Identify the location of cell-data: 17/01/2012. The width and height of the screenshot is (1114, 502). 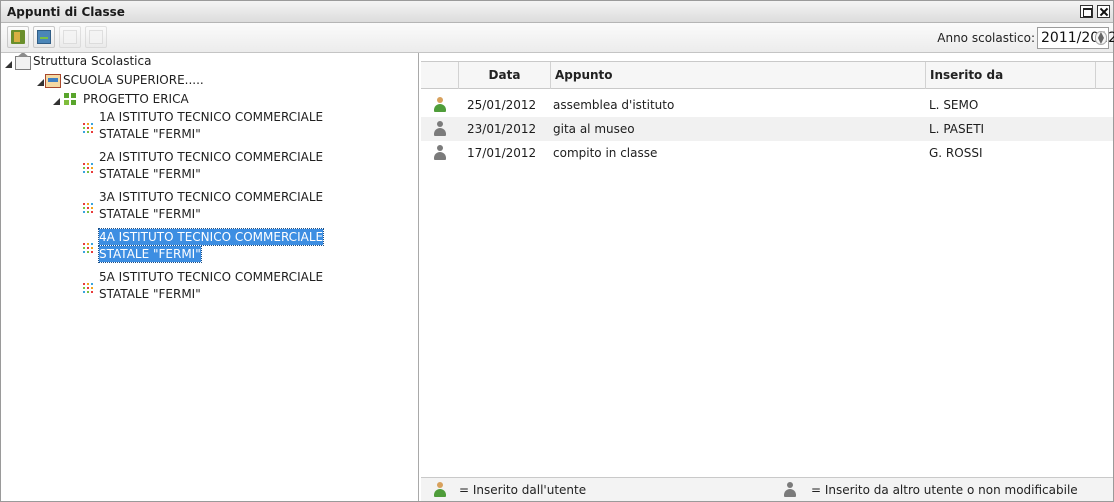
(502, 153).